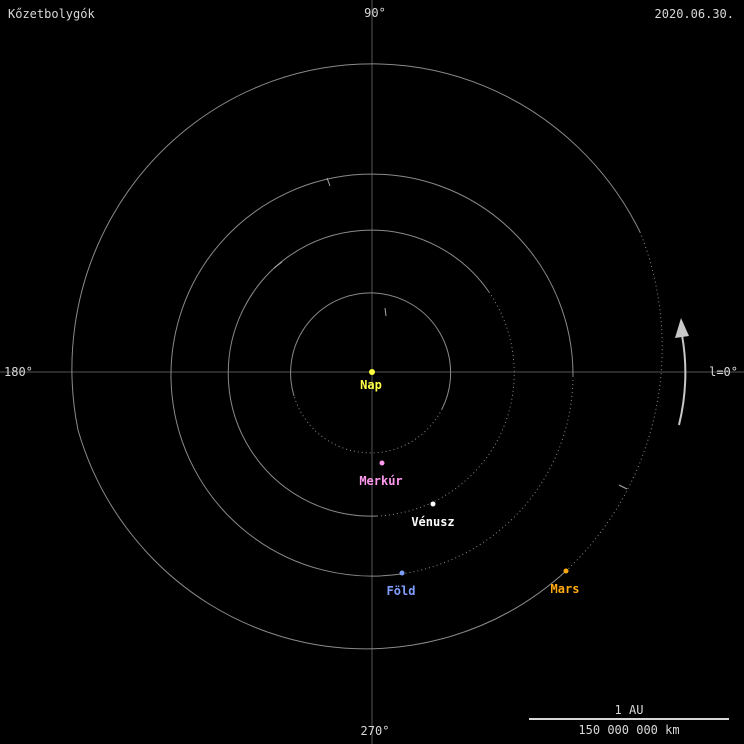 The image size is (744, 744). I want to click on sun-label: Nap, so click(371, 385).